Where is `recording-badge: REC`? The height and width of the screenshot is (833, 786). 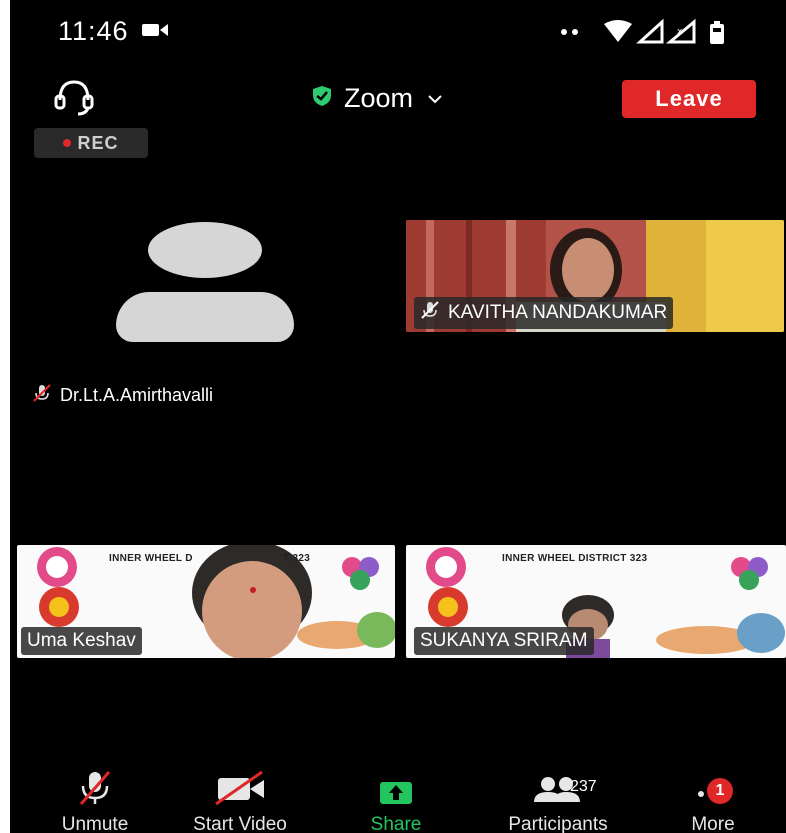
recording-badge: REC is located at coordinates (91, 143).